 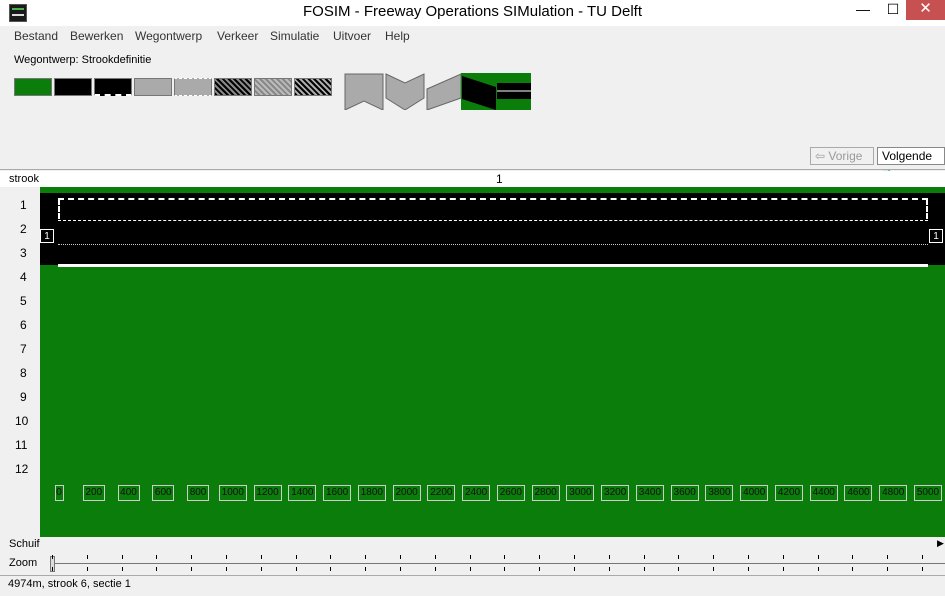 I want to click on menu-help: Help, so click(x=397, y=36).